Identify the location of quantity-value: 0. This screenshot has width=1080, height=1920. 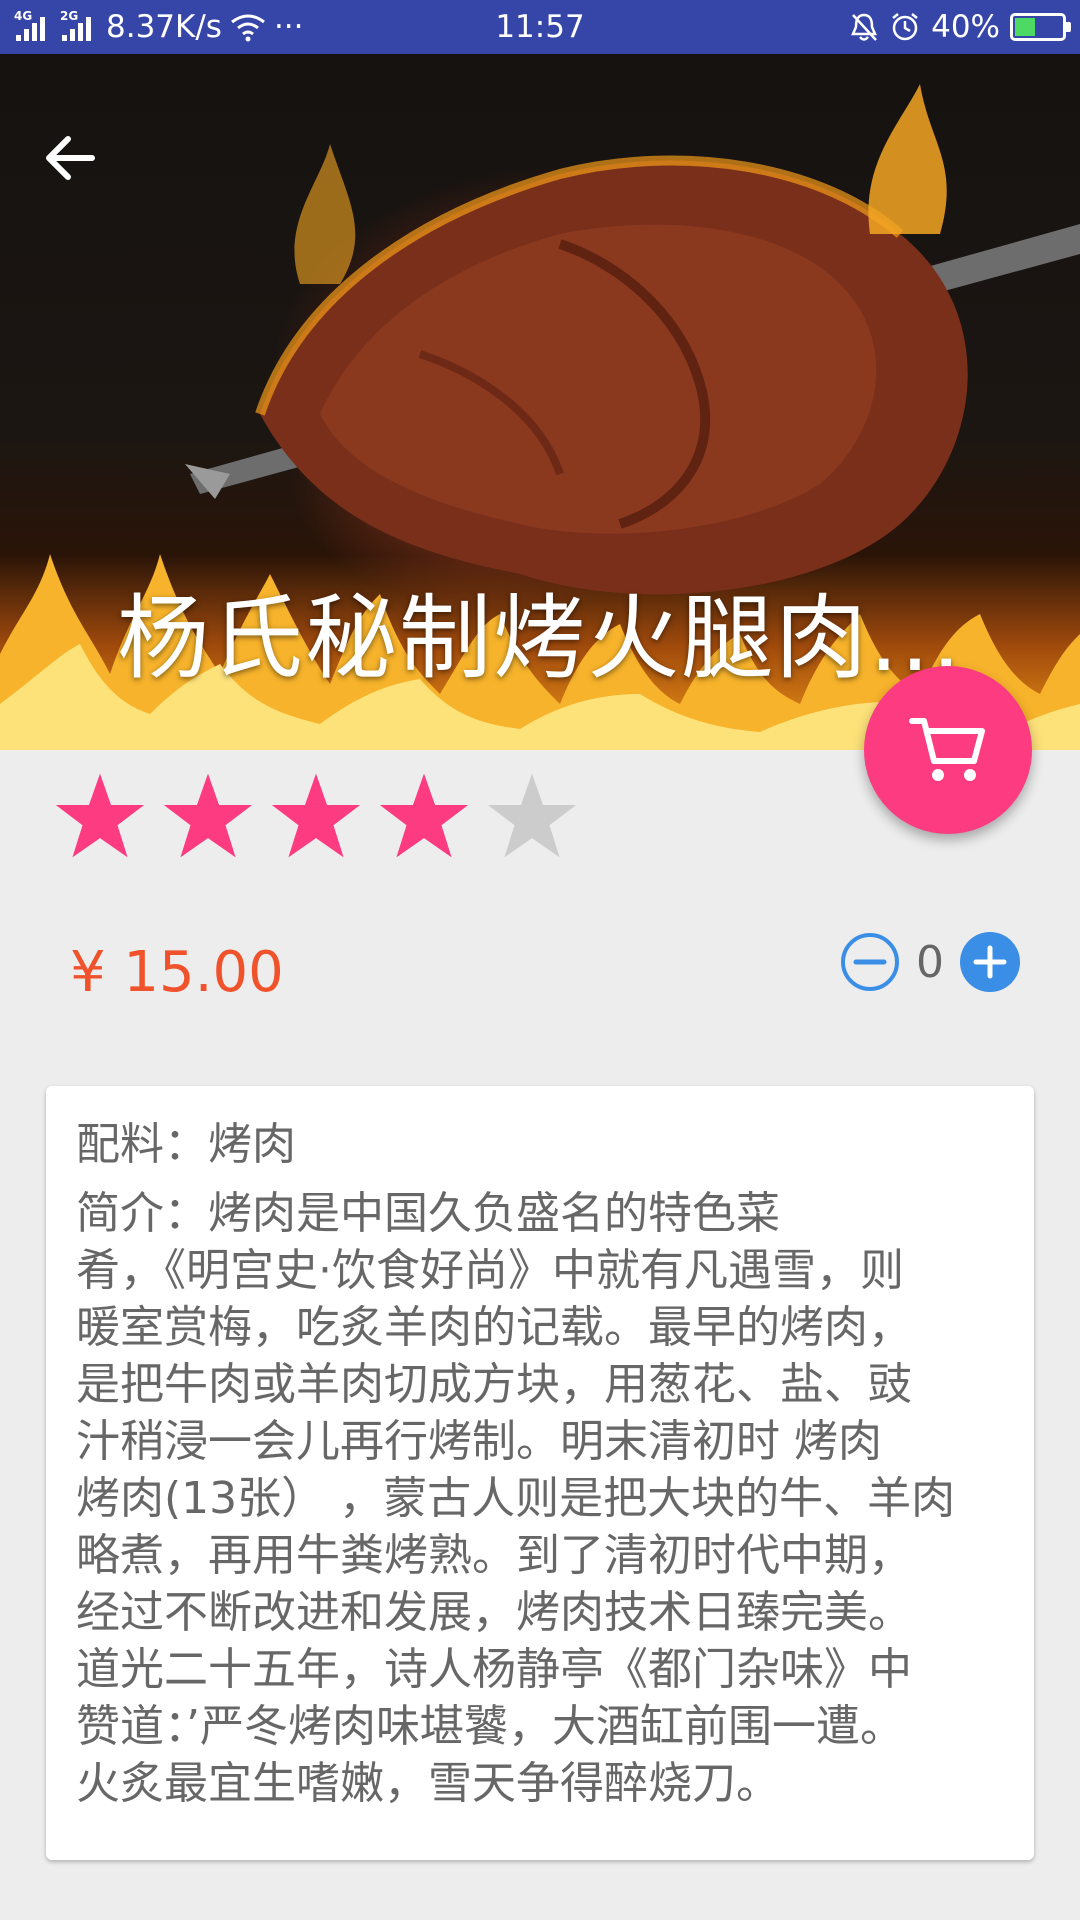
(930, 962).